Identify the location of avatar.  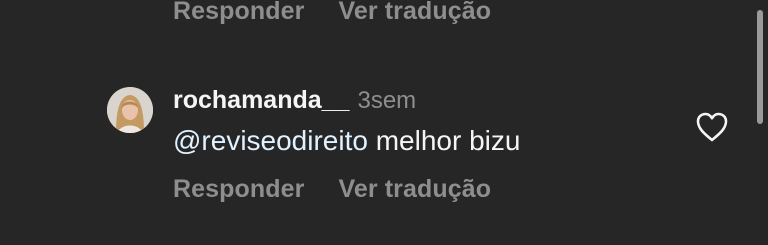
(130, 110).